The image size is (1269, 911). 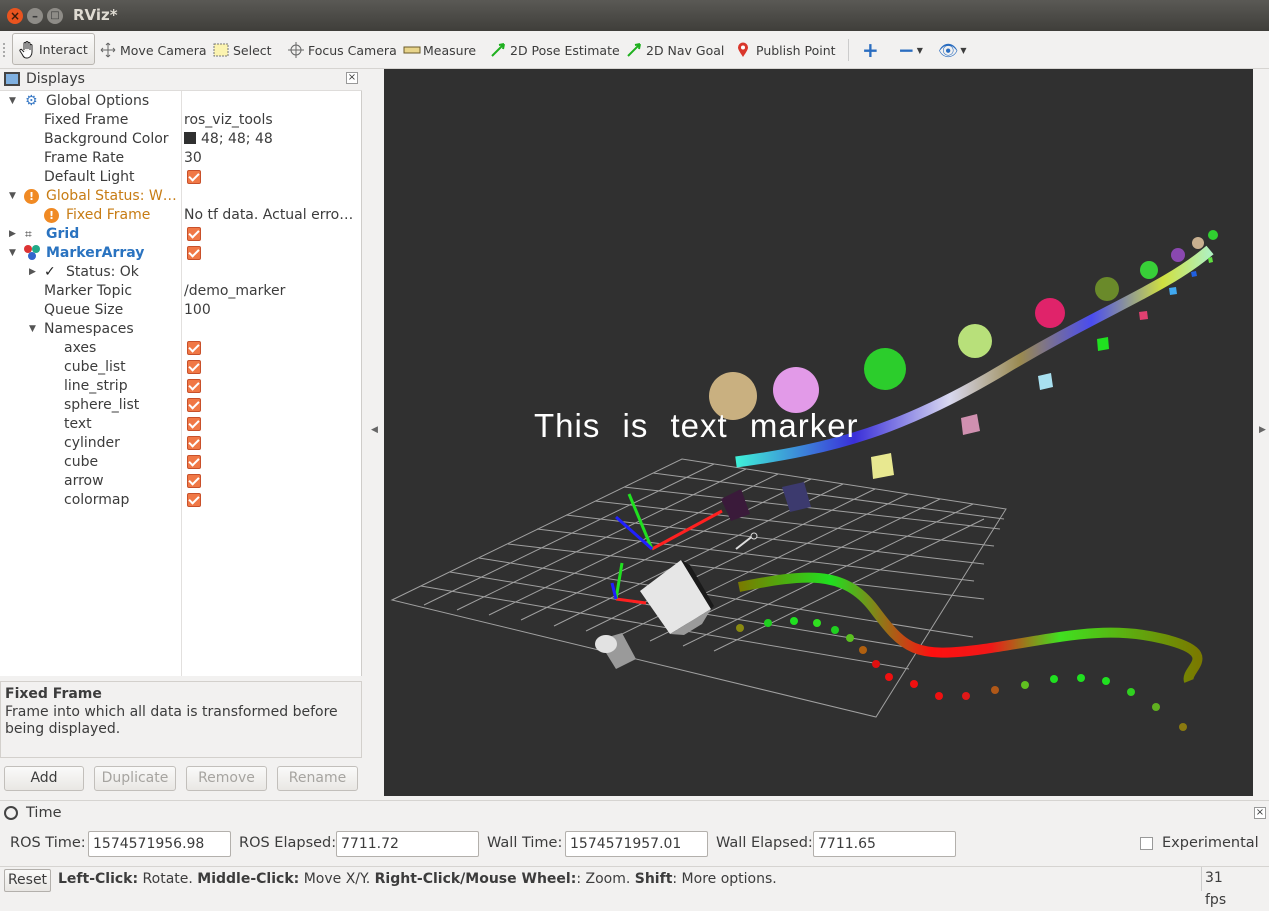 I want to click on select-box-icon, so click(x=221, y=50).